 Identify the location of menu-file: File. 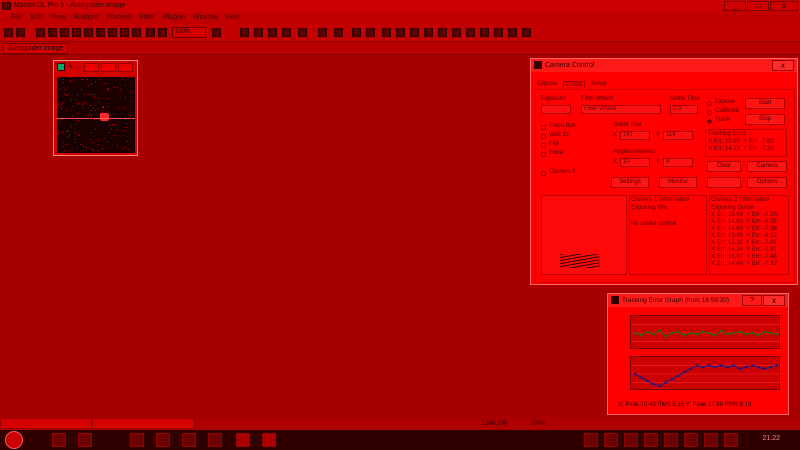
(16, 18).